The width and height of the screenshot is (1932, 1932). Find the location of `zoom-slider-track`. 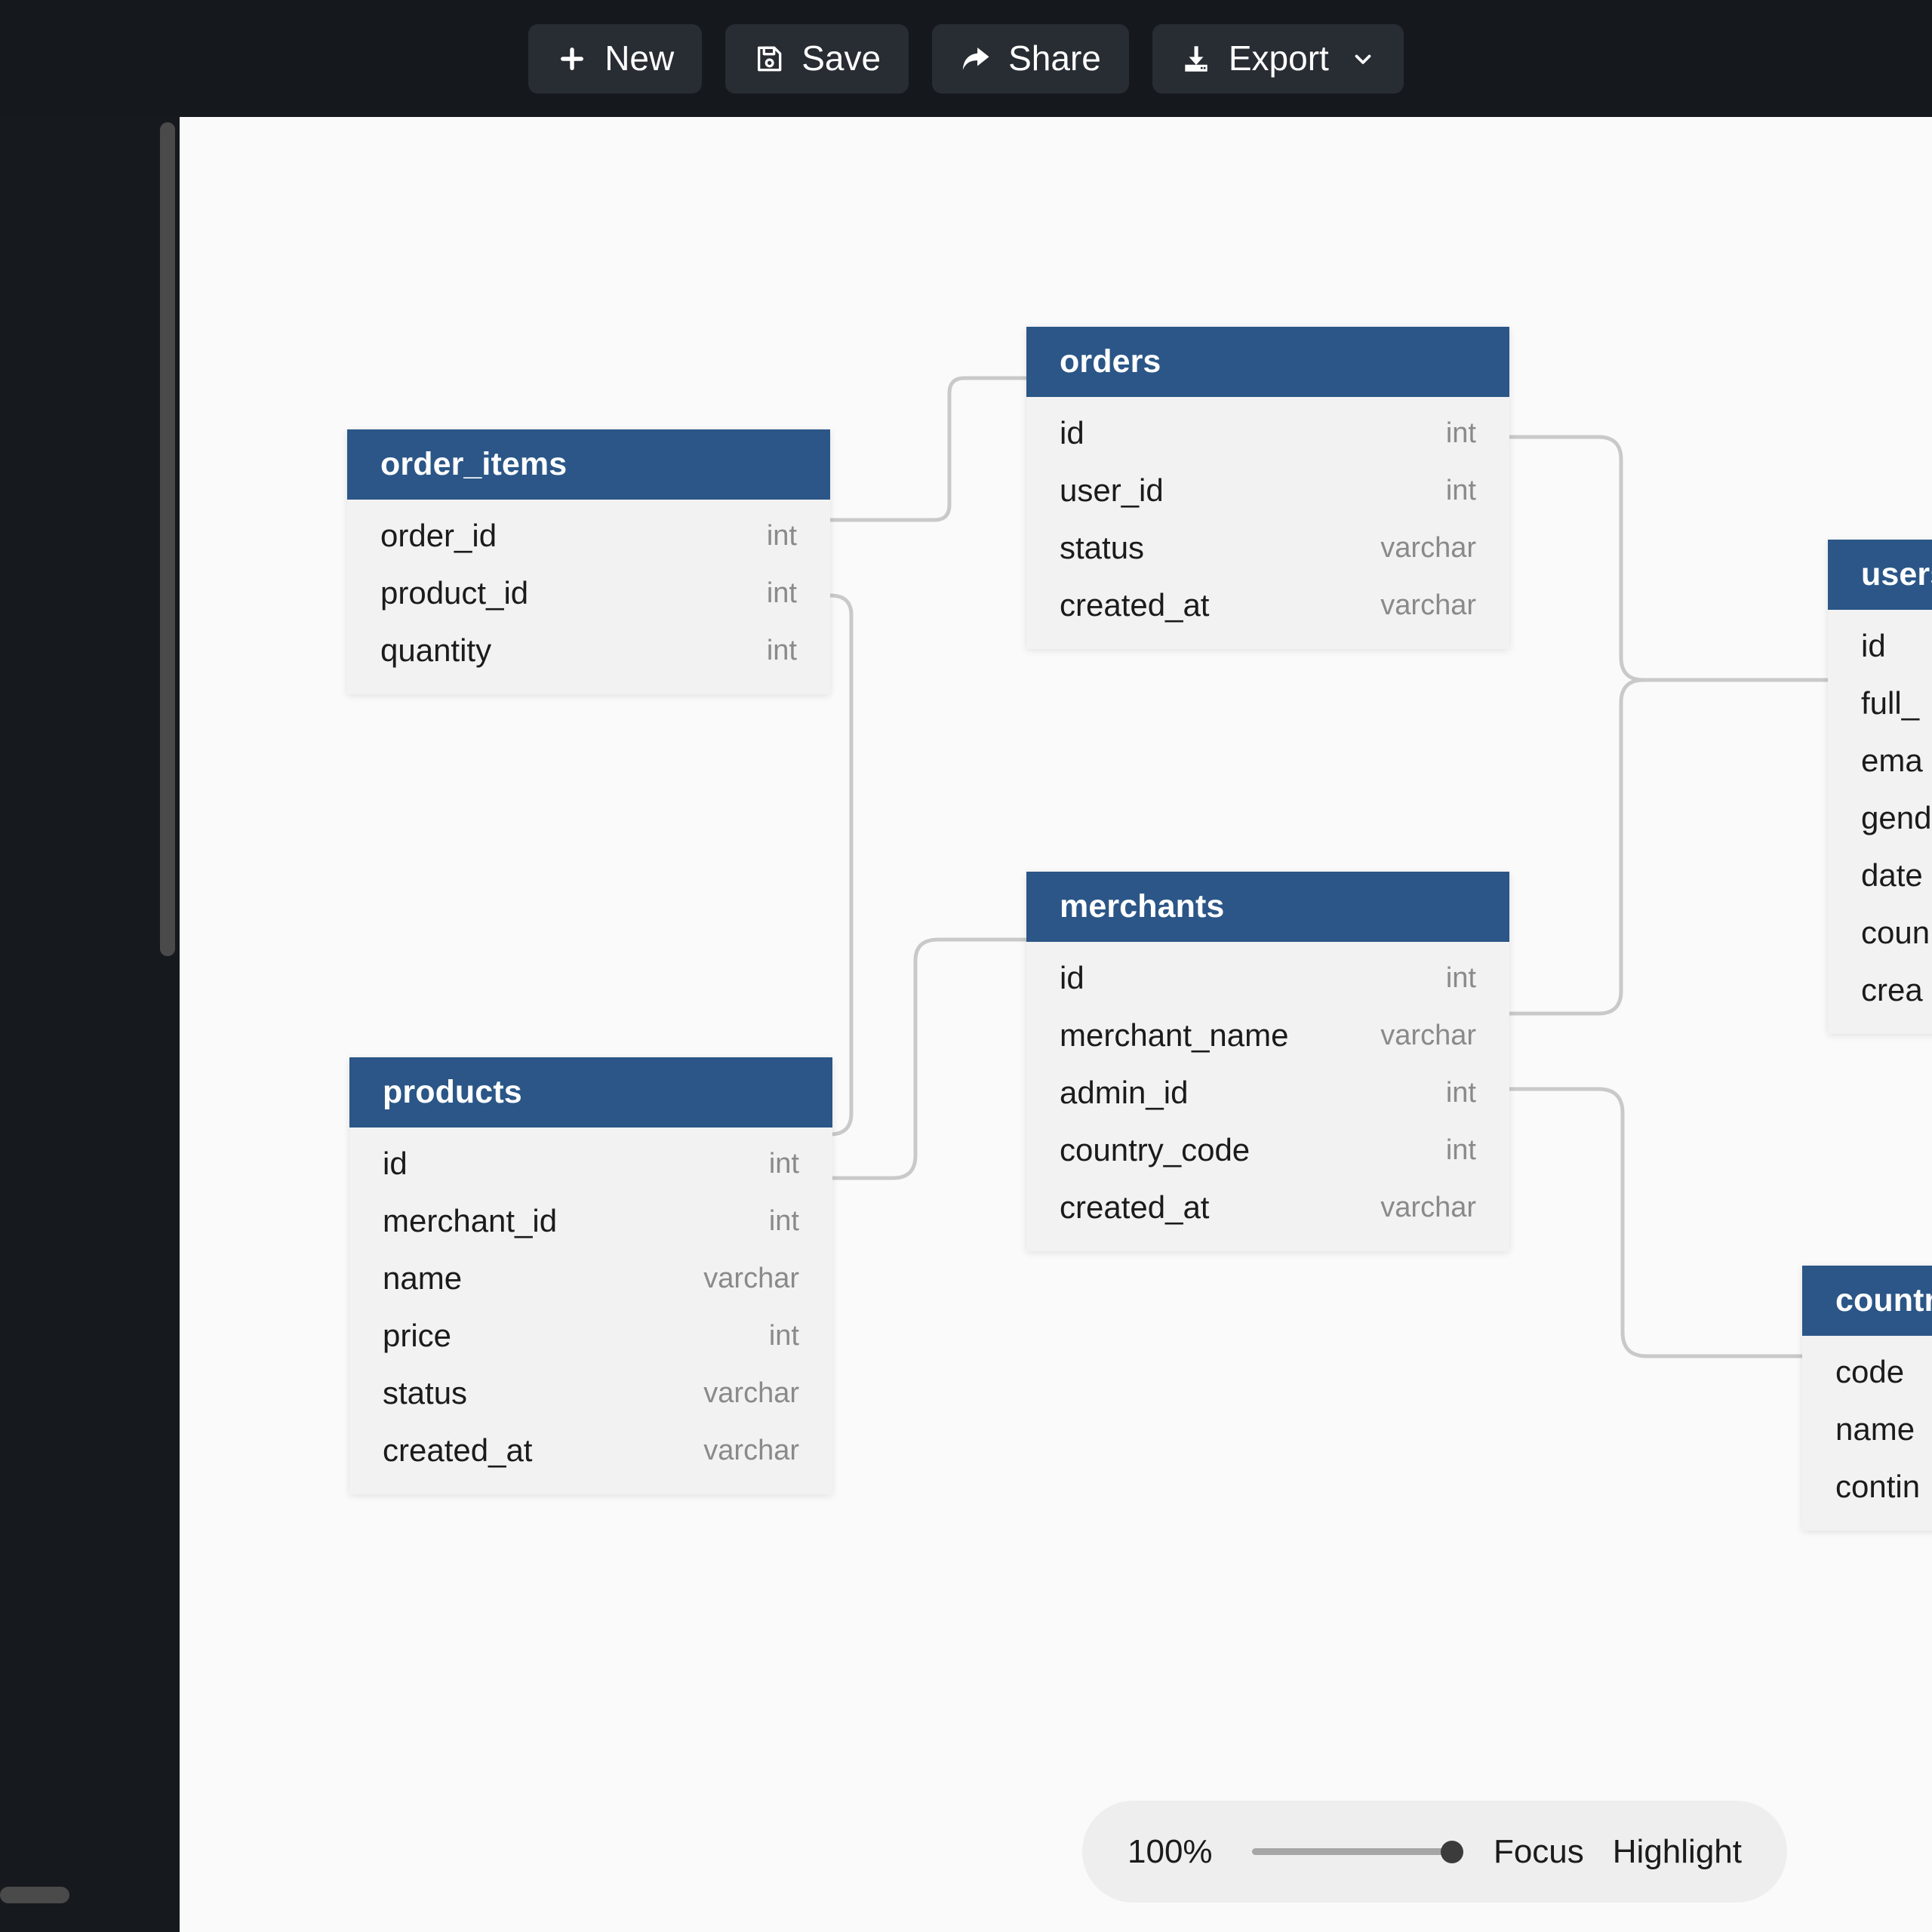

zoom-slider-track is located at coordinates (1355, 1851).